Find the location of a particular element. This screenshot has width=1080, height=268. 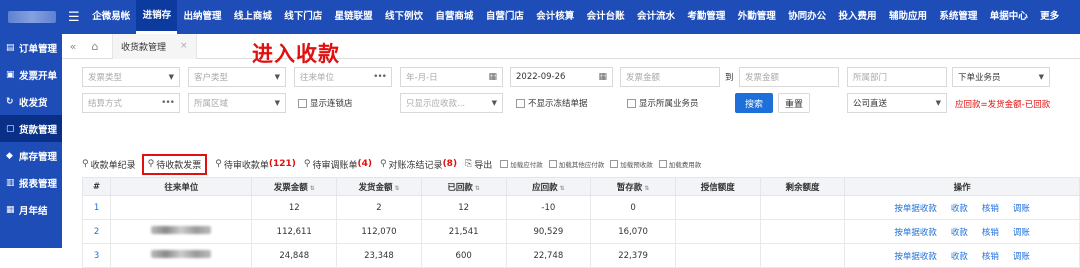

nav-item: 系统管理 is located at coordinates (958, 17).